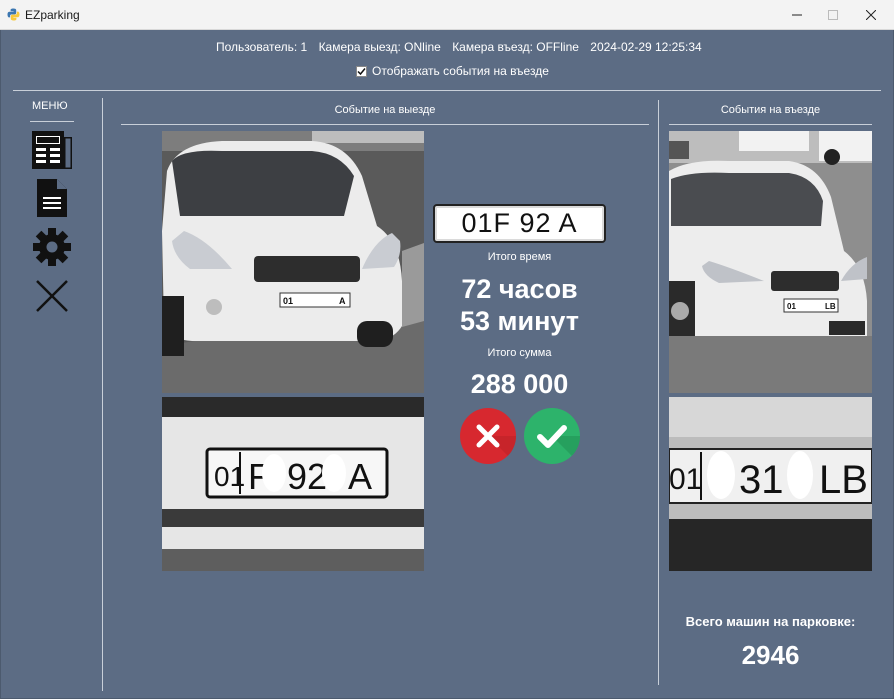  I want to click on total-sum-label: Итого сумма, so click(519, 353).